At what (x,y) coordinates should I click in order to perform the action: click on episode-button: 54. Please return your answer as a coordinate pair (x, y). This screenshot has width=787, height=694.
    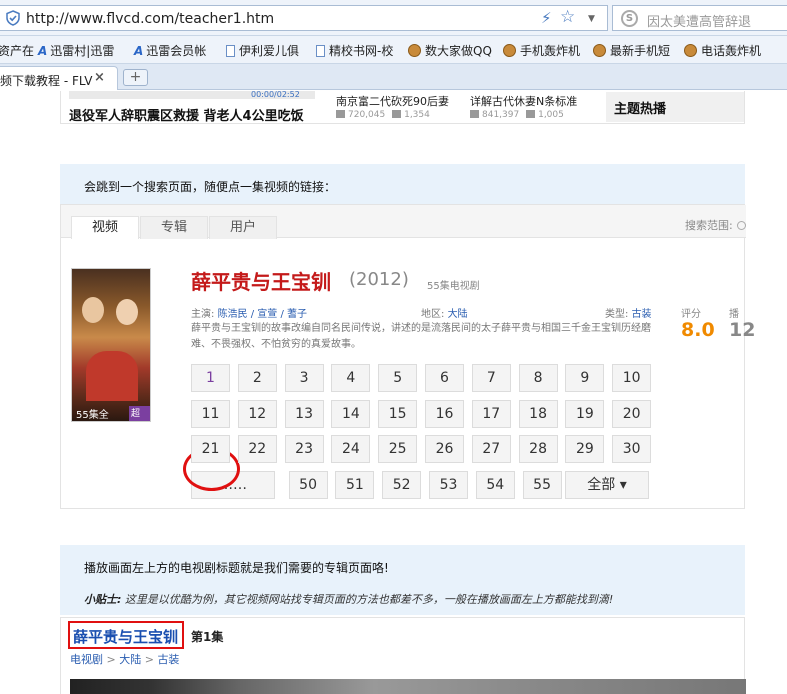
    Looking at the image, I should click on (495, 484).